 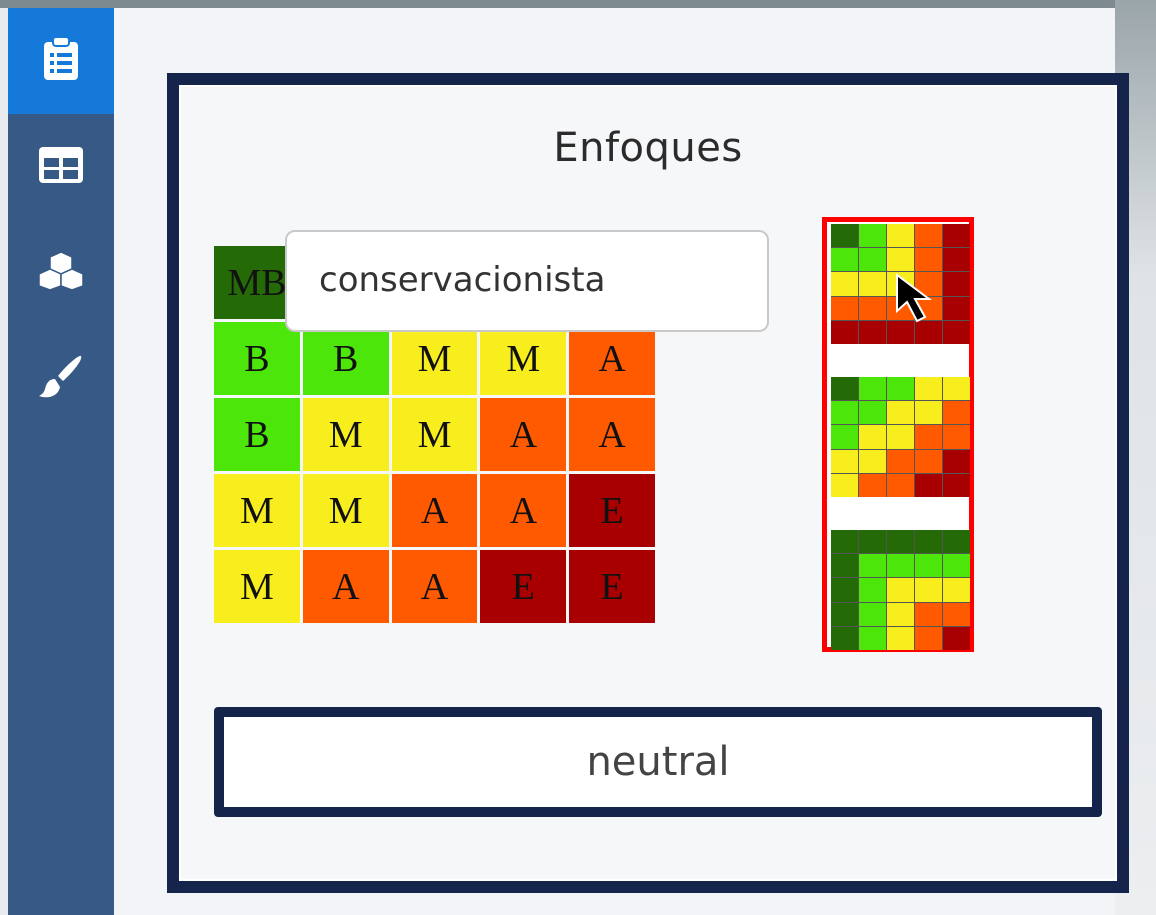 What do you see at coordinates (462, 280) in the screenshot?
I see `tooltip-text: conservacionista` at bounding box center [462, 280].